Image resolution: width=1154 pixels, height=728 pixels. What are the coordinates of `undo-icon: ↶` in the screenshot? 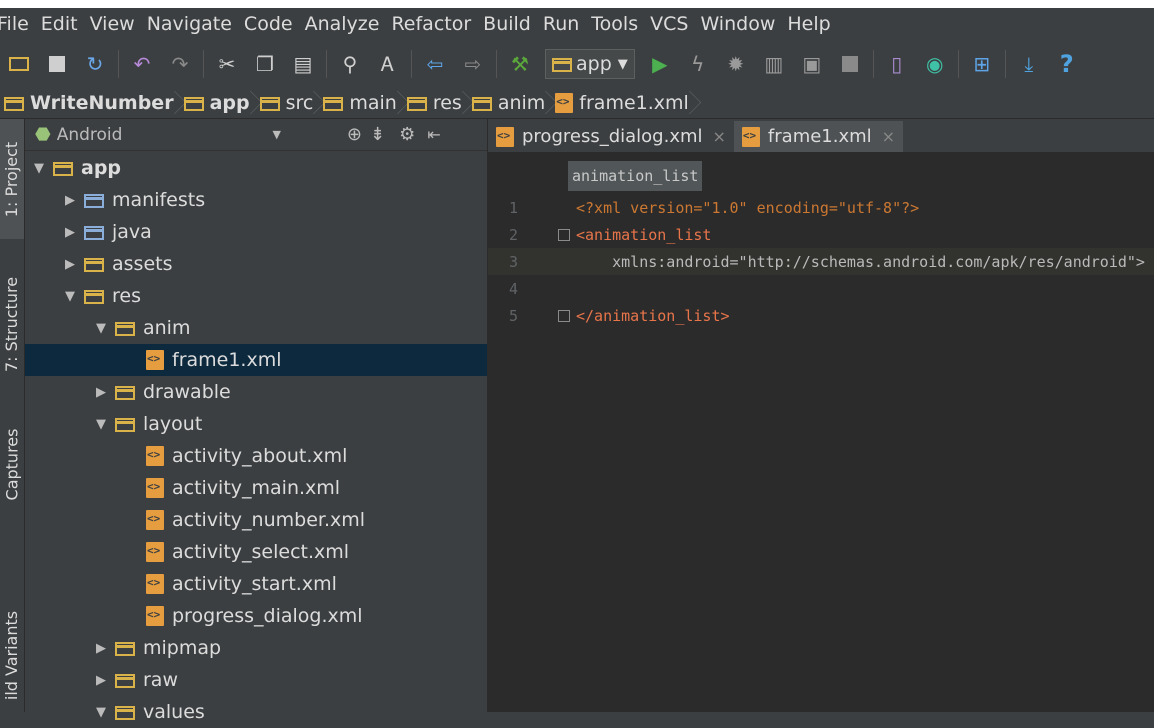 It's located at (142, 64).